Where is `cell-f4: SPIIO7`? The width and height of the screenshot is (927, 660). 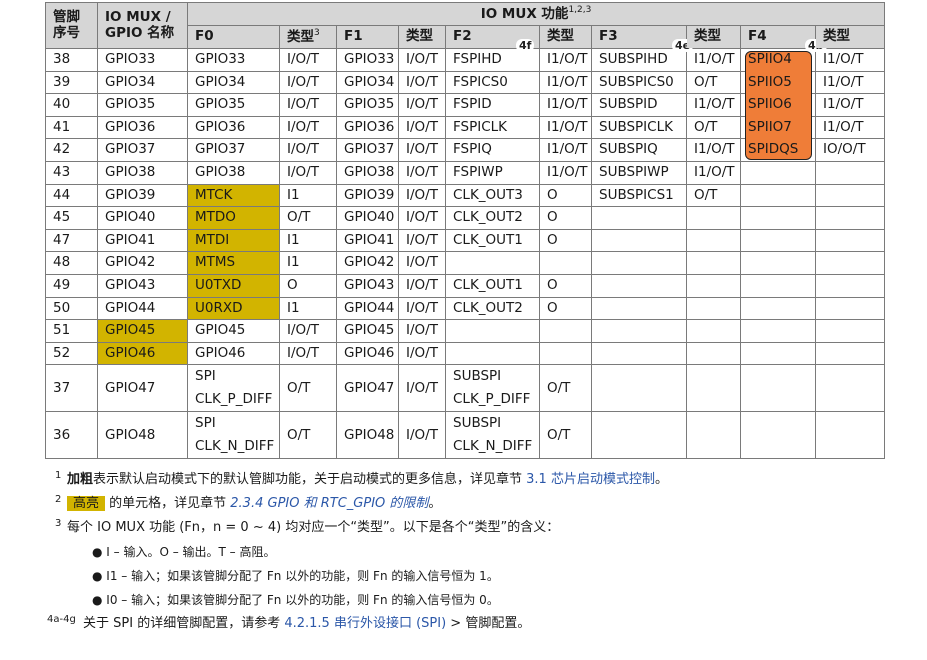 cell-f4: SPIIO7 is located at coordinates (778, 127).